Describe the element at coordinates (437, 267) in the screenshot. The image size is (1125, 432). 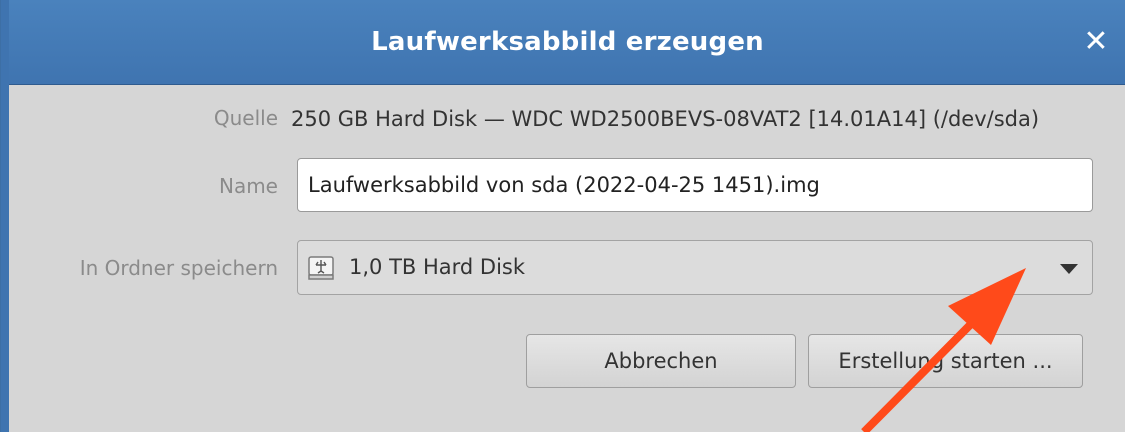
I see `folder-select-value: 1,0 TB Hard Disk` at that location.